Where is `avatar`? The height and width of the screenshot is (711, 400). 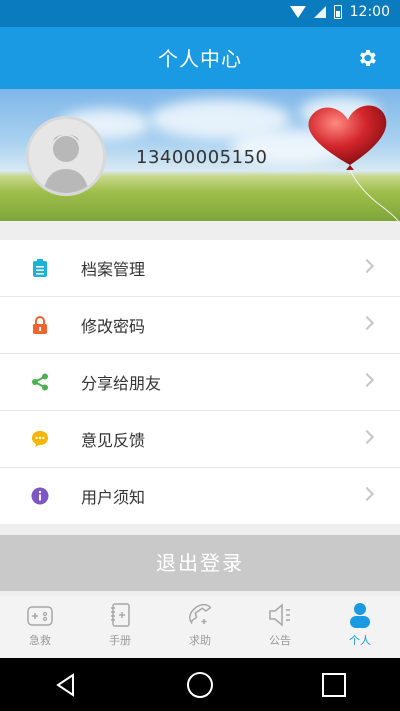 avatar is located at coordinates (66, 156).